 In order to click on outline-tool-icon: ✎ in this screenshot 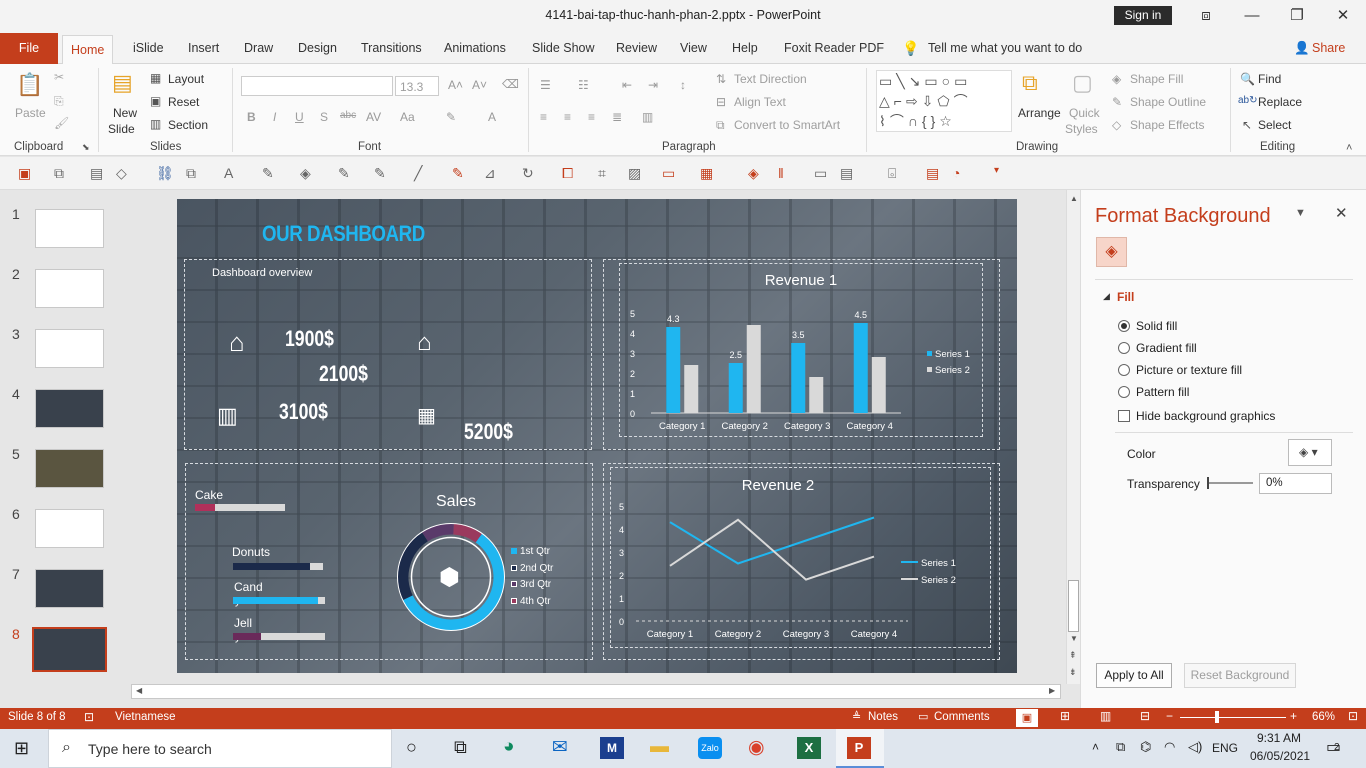, I will do `click(380, 173)`.